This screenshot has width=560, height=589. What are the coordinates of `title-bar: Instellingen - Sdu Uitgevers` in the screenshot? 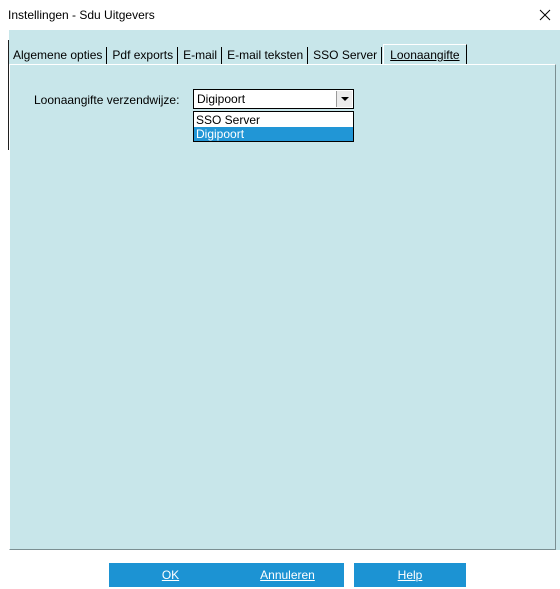 It's located at (280, 15).